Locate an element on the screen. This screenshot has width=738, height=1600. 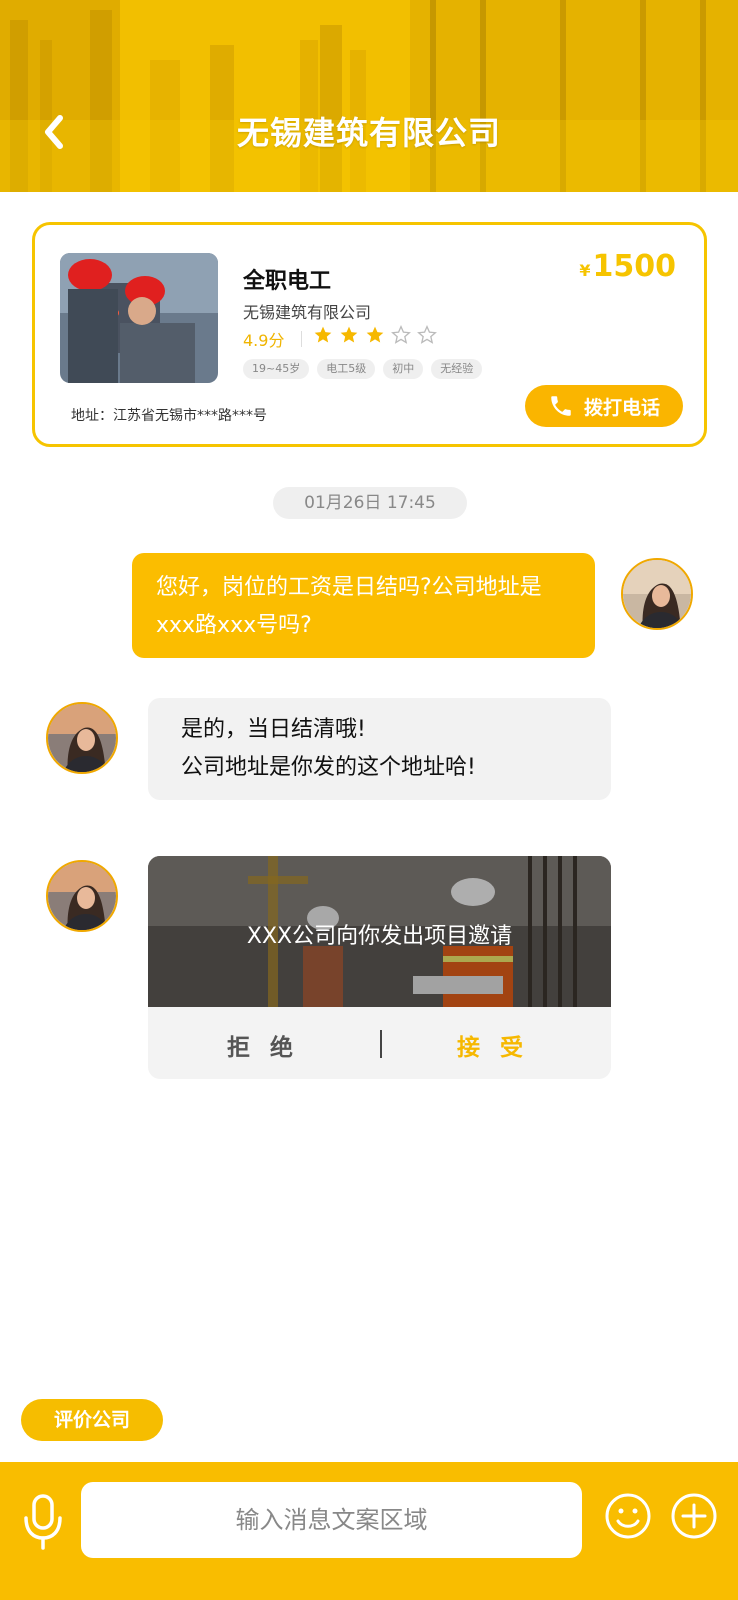
smiley-icon is located at coordinates (628, 1516).